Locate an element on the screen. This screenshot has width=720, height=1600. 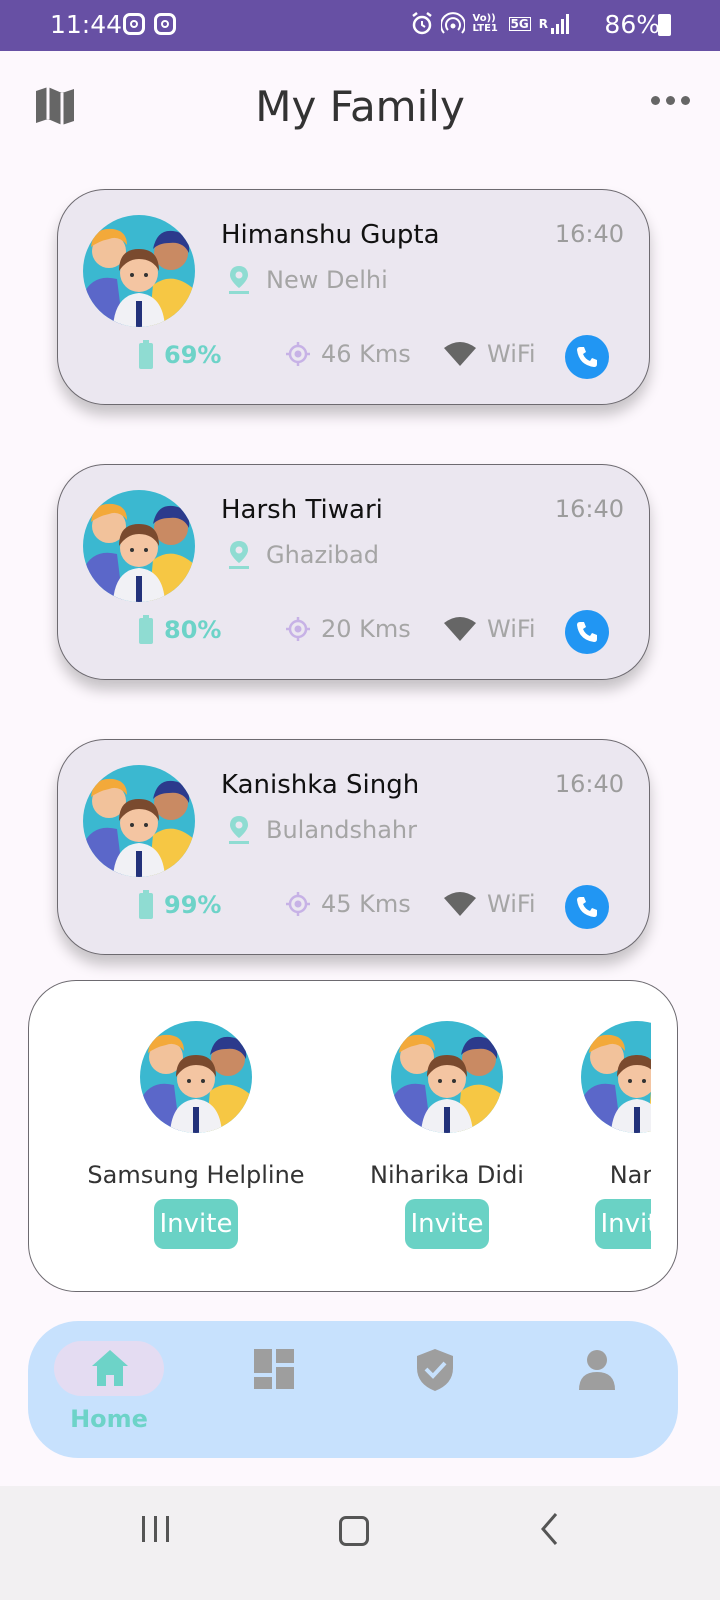
recent-apps-button is located at coordinates (155, 1529).